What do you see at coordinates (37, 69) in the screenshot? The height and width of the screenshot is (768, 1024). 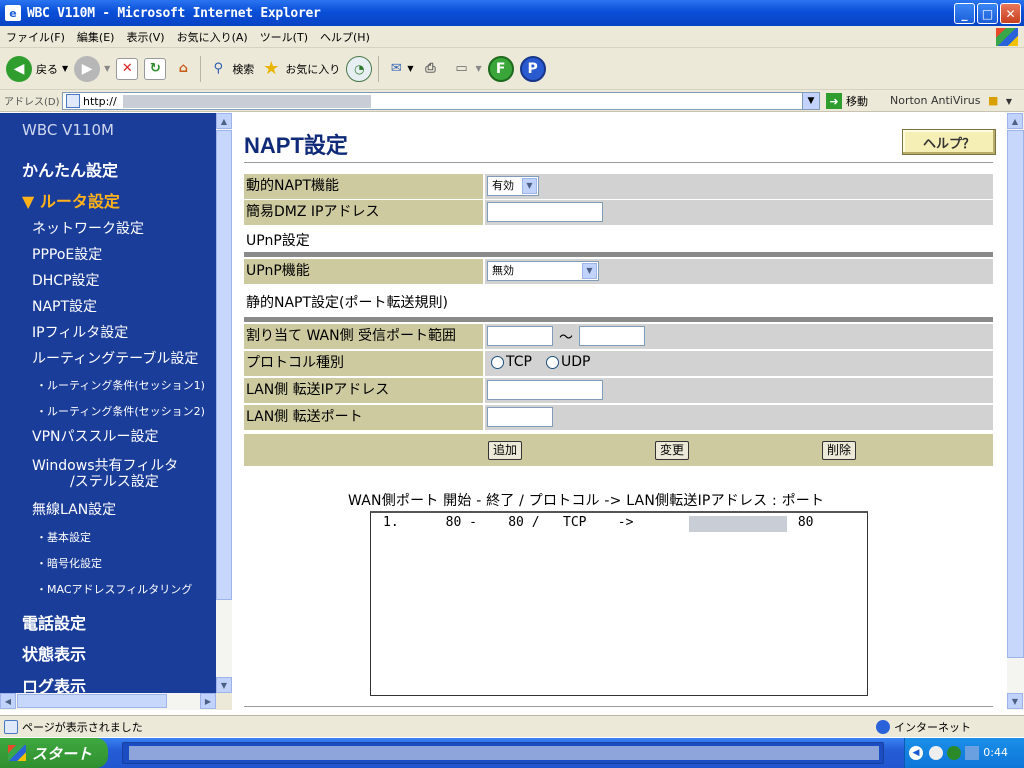 I see `back-button: ◀ 戻る ▼` at bounding box center [37, 69].